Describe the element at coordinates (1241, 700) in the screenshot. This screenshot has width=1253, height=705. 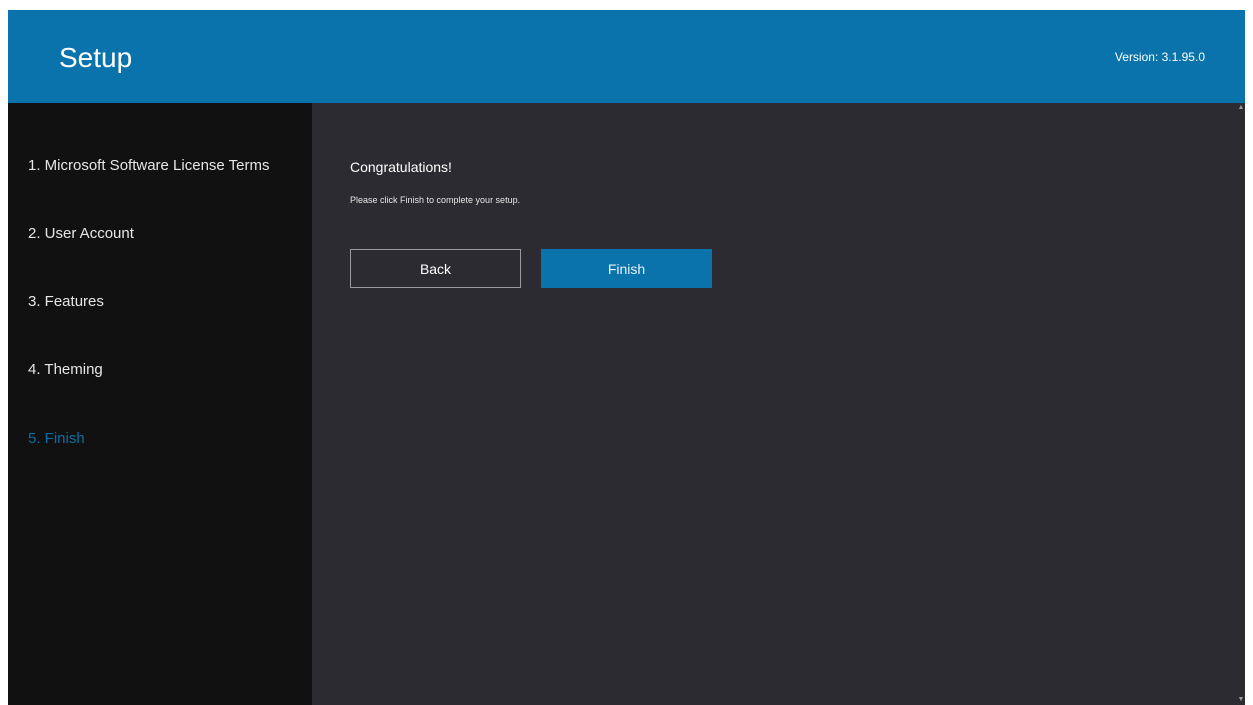
I see `chevron-down-icon: ▼` at that location.